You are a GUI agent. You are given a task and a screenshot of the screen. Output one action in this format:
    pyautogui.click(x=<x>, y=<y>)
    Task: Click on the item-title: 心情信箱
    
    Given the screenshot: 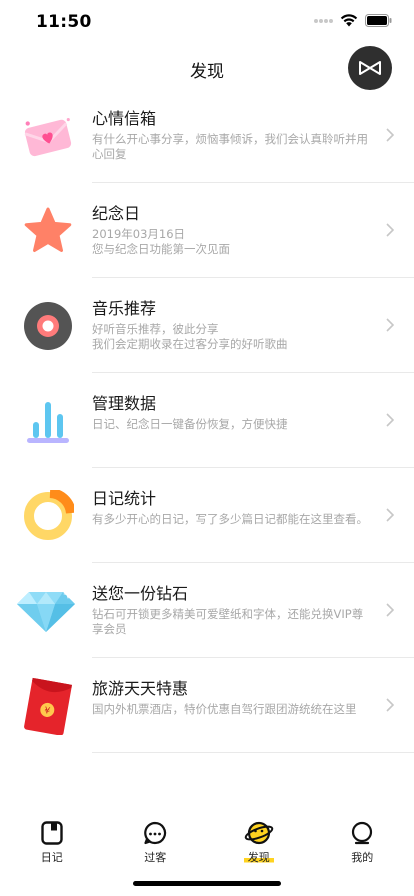 What is the action you would take?
    pyautogui.click(x=124, y=118)
    